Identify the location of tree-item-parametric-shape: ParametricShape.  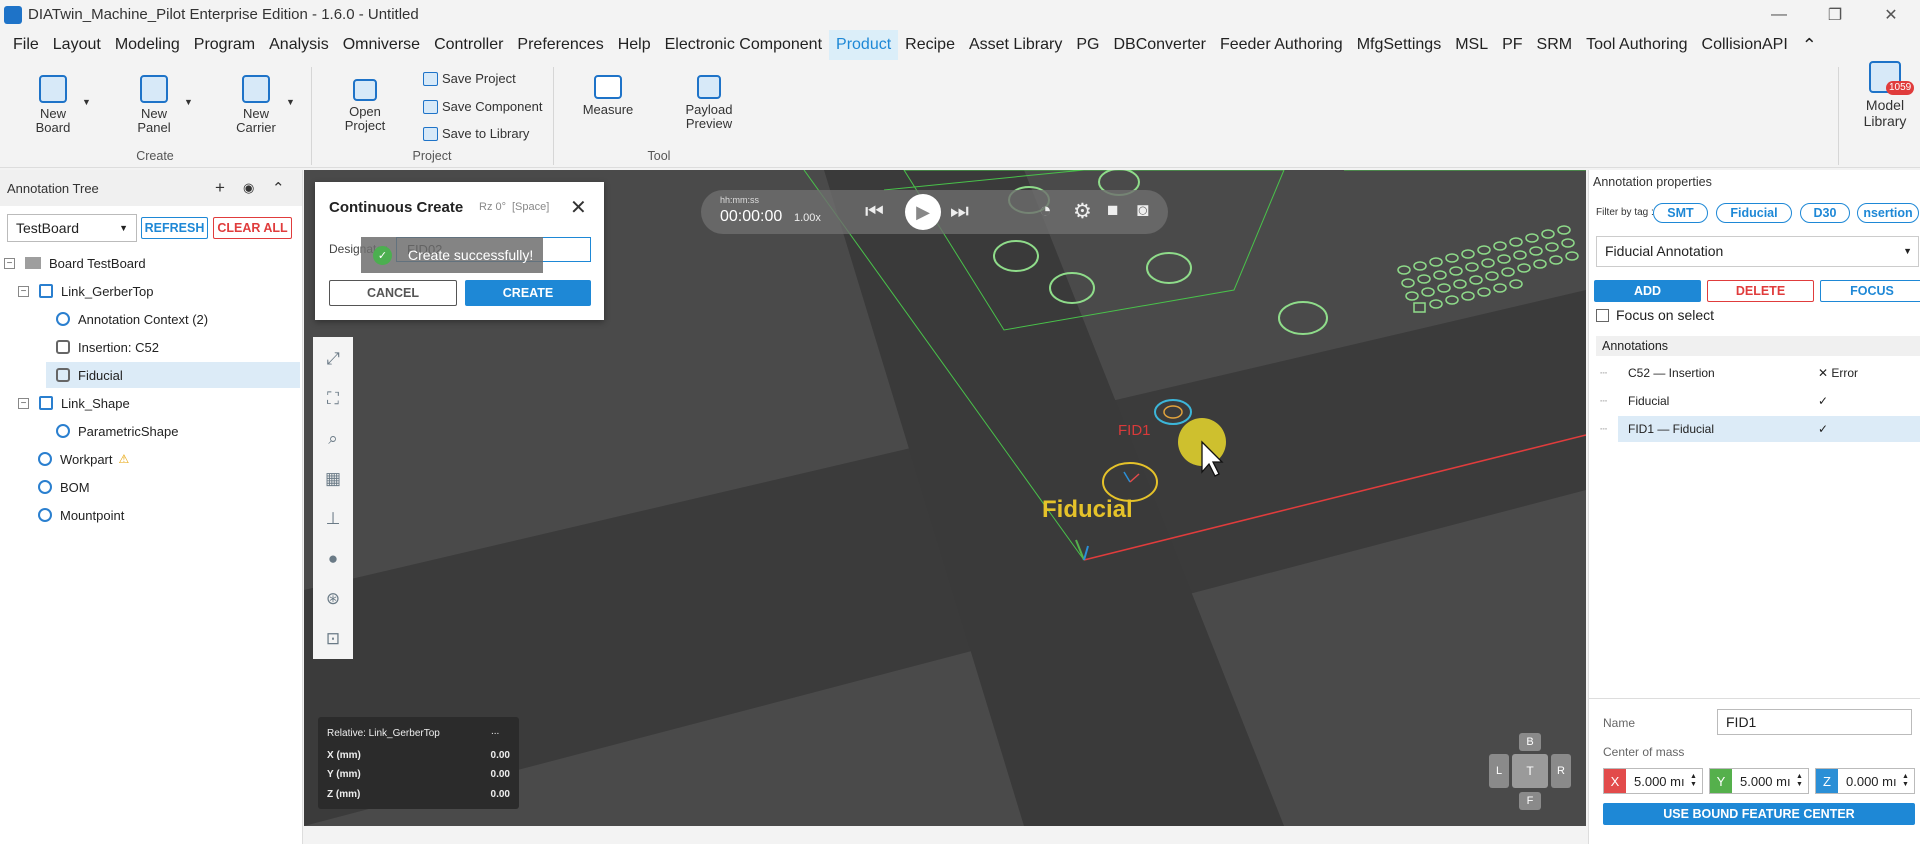
(150, 431).